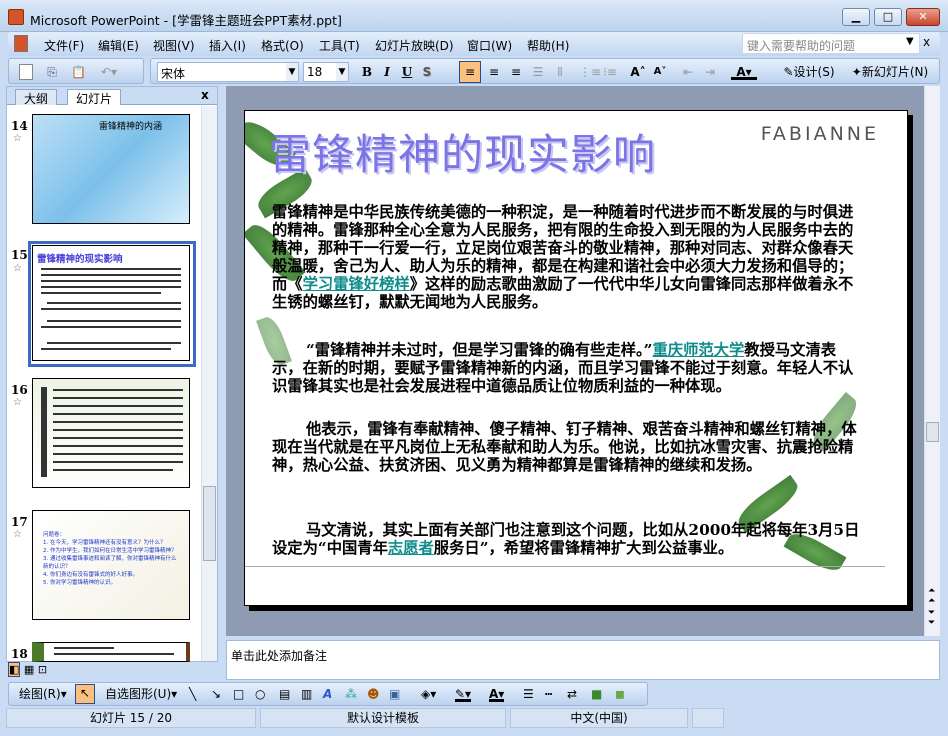 The height and width of the screenshot is (736, 948). Describe the element at coordinates (596, 694) in the screenshot. I see `shadow-style-icon: ■` at that location.